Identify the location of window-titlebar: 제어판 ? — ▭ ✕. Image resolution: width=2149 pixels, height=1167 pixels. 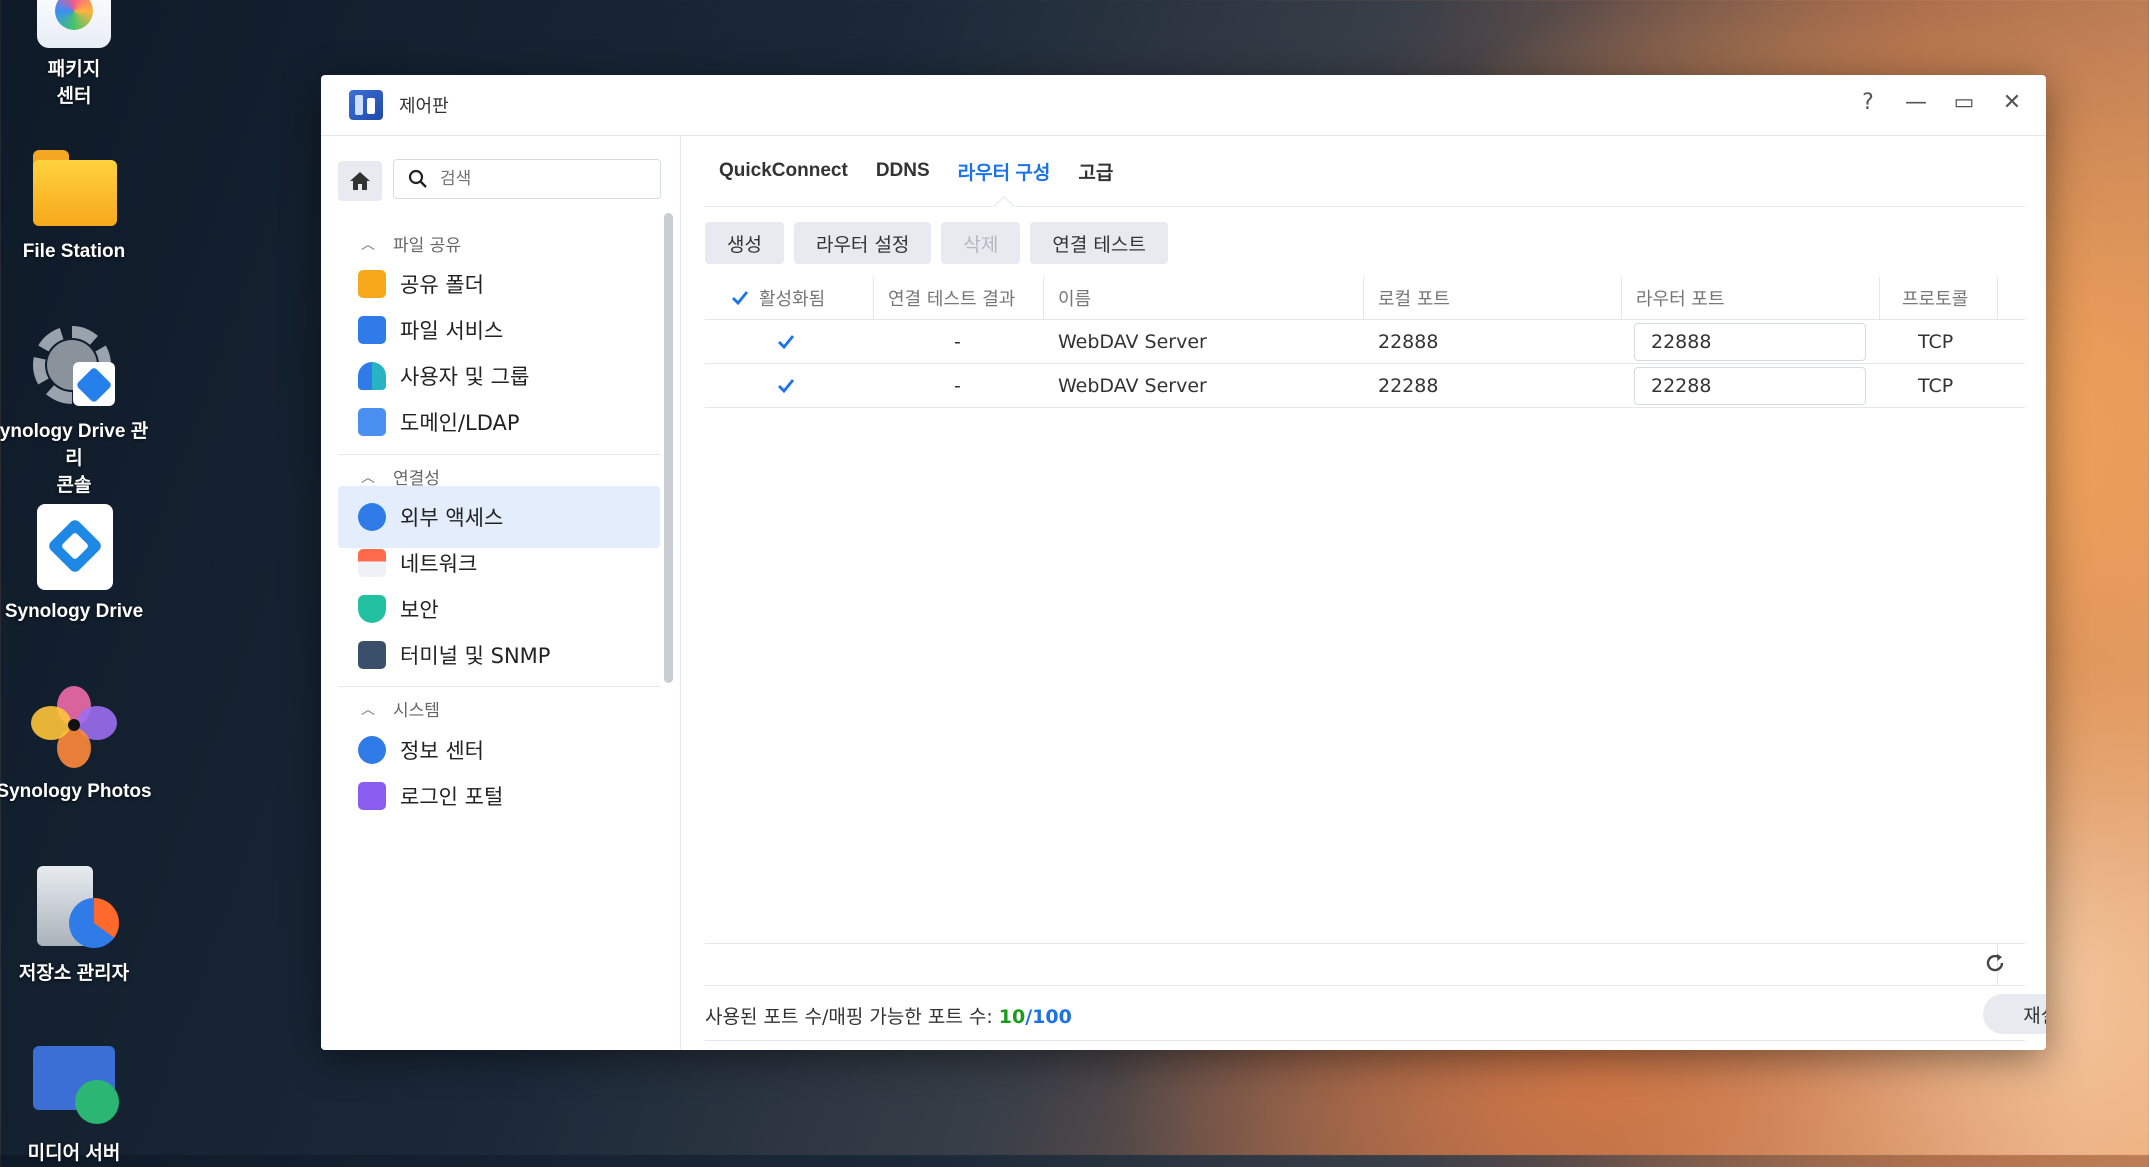
(1183, 105).